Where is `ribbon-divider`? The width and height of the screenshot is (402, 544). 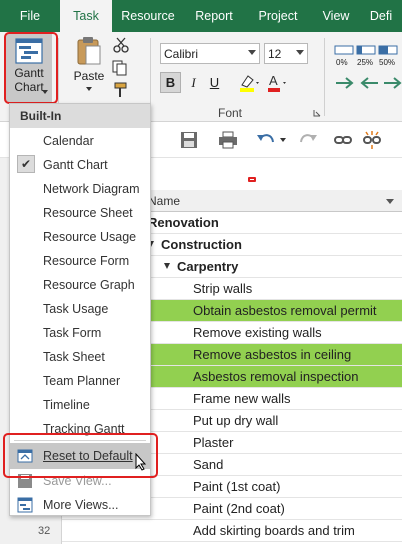 ribbon-divider is located at coordinates (324, 77).